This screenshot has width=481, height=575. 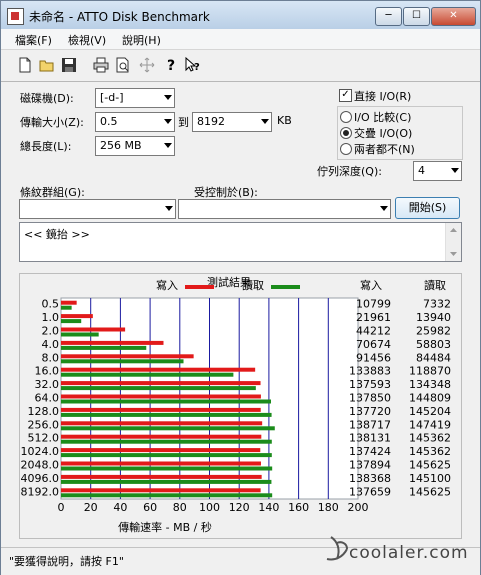 What do you see at coordinates (240, 39) in the screenshot?
I see `menu-bar: 檔案(F) 檢視(V) 說明(H)` at bounding box center [240, 39].